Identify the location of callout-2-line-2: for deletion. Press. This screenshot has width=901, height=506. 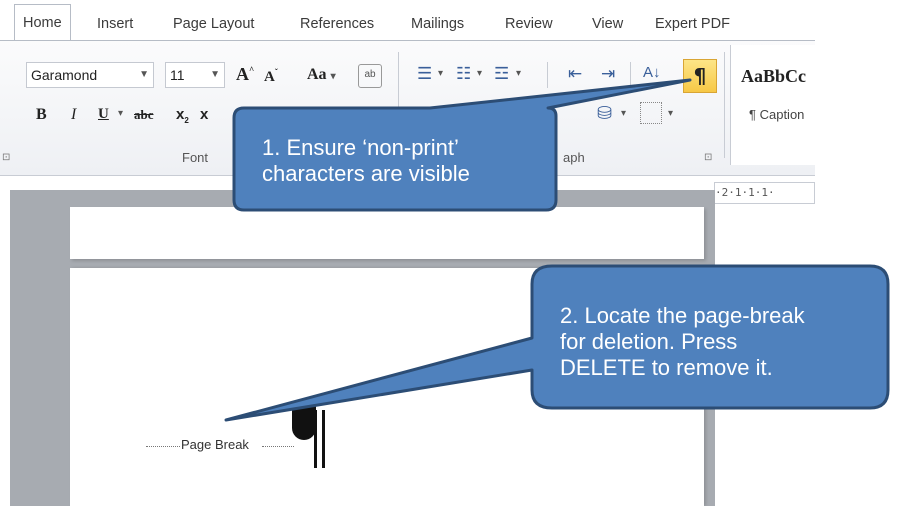
(649, 341).